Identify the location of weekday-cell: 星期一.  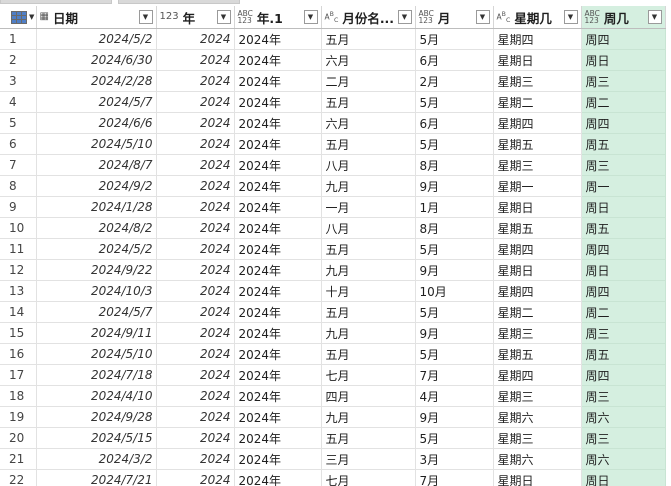
(537, 186).